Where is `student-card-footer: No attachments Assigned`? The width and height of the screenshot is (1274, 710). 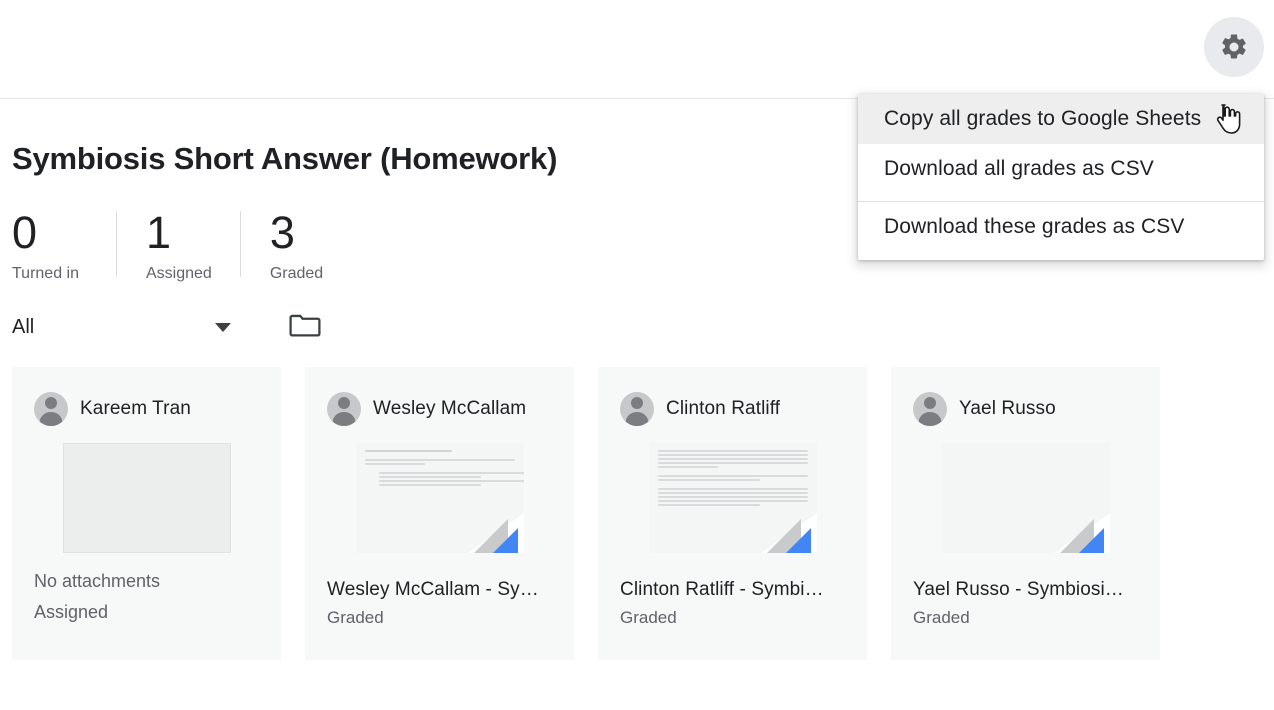 student-card-footer: No attachments Assigned is located at coordinates (150, 597).